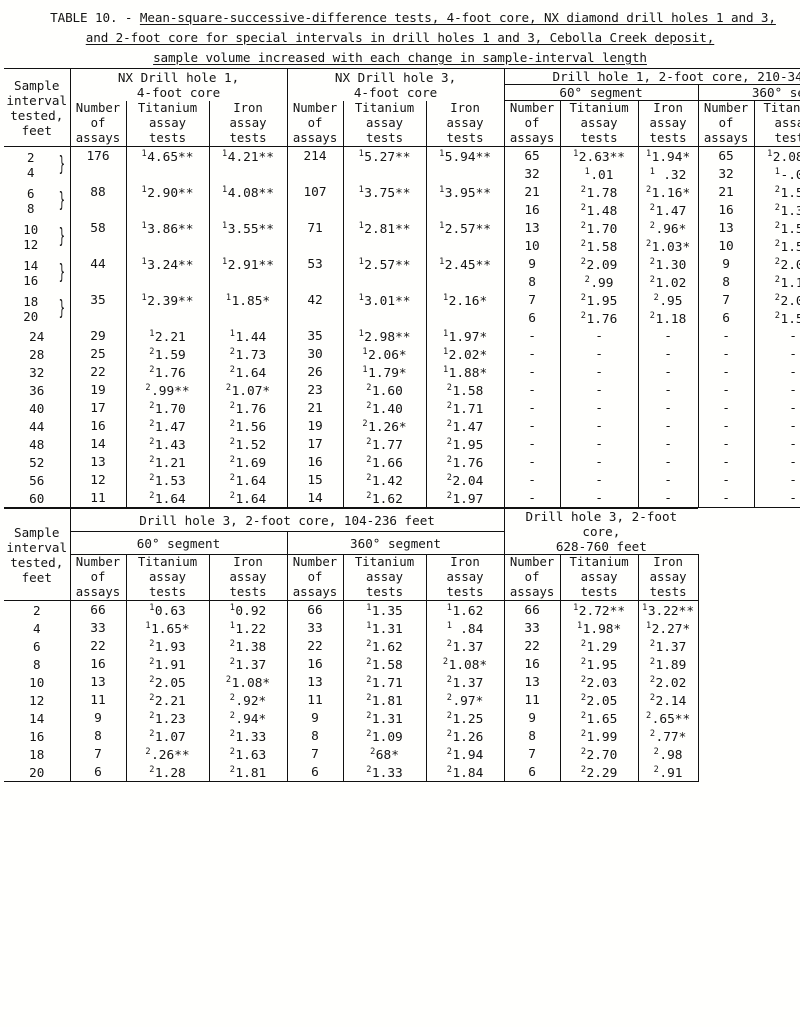 Image resolution: width=800 pixels, height=1027 pixels. Describe the element at coordinates (532, 174) in the screenshot. I see `cell-s60-assays: 32` at that location.